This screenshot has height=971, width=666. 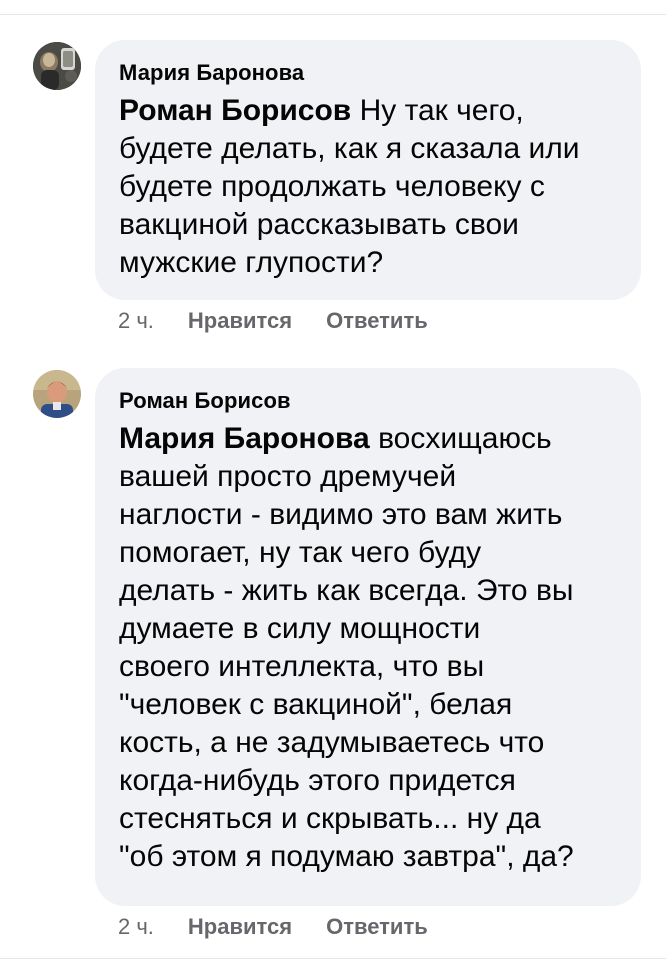 I want to click on top-divider, so click(x=333, y=14).